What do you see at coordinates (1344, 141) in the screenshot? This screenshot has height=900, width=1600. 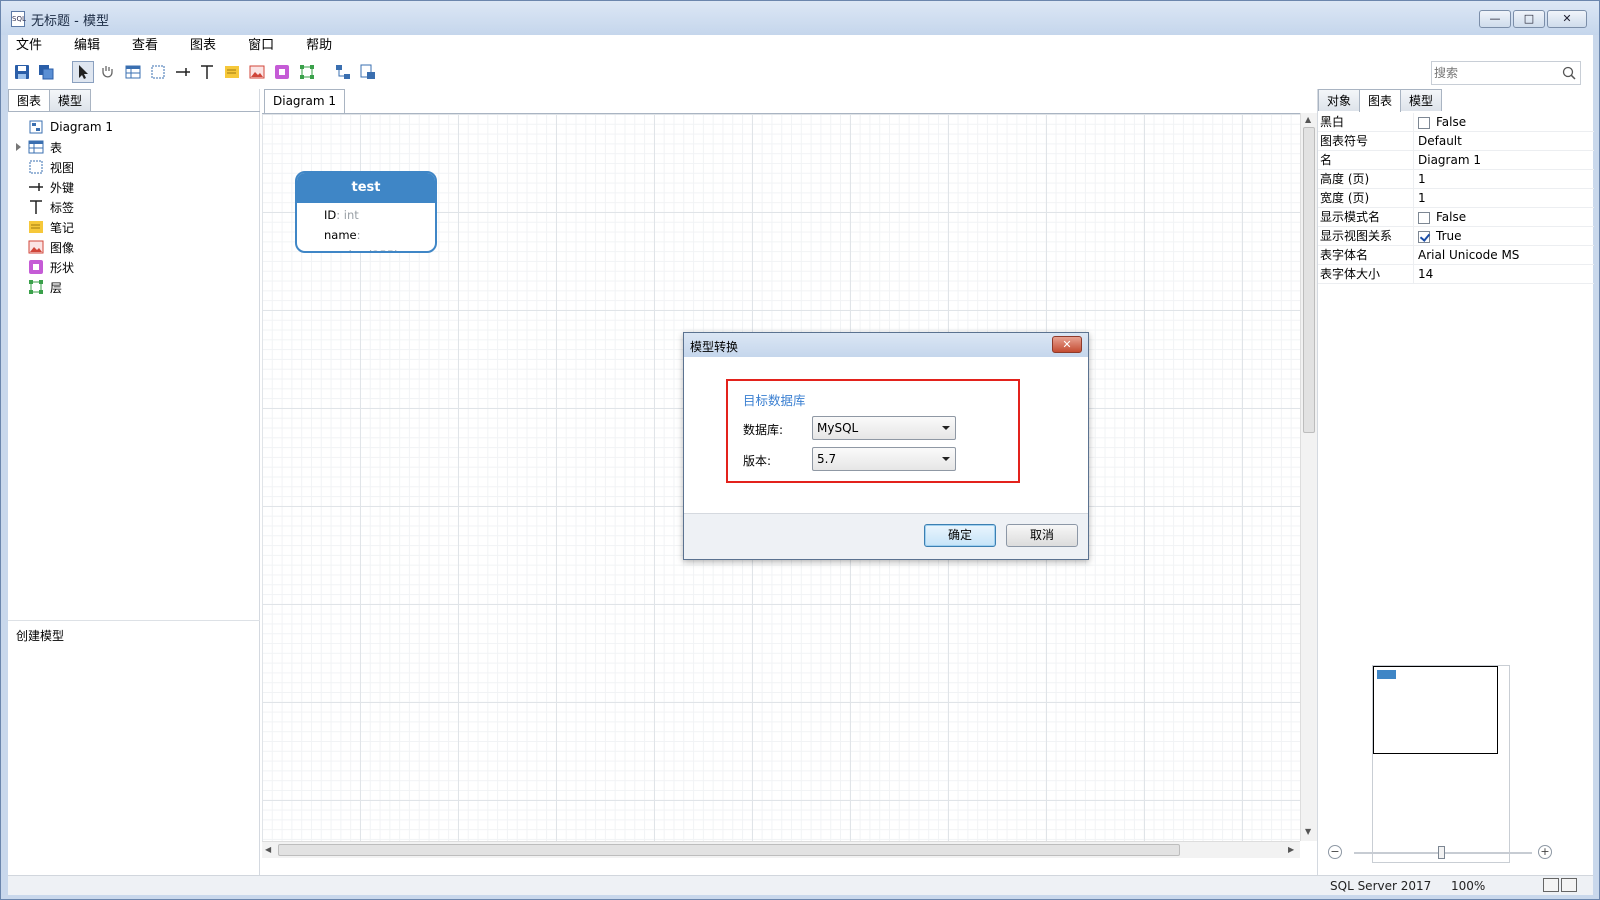 I see `property-key: 图表符号` at bounding box center [1344, 141].